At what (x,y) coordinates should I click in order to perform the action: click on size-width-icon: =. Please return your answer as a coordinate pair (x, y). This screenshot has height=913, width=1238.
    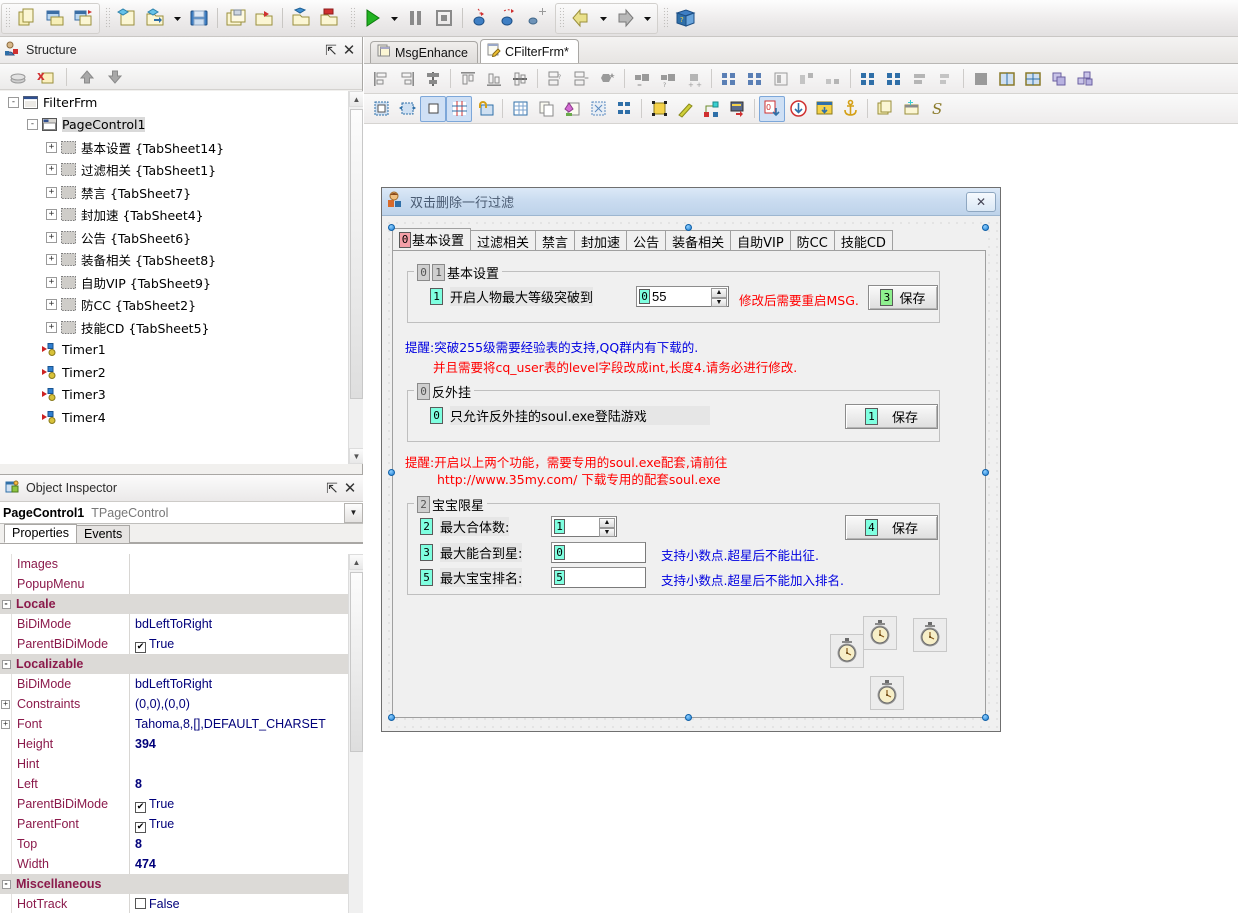
    Looking at the image, I should click on (642, 79).